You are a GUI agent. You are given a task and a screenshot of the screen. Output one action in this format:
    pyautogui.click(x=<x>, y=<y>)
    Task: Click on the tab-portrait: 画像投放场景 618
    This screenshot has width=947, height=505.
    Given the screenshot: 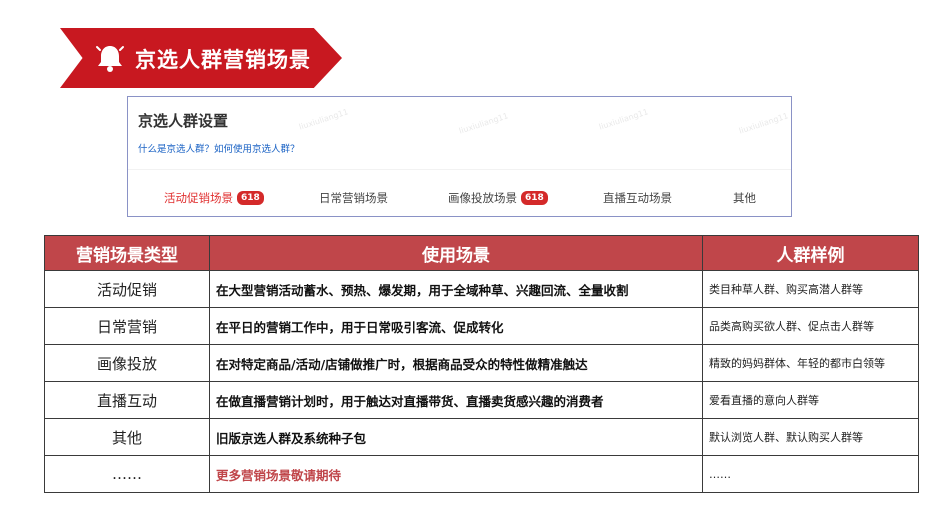 What is the action you would take?
    pyautogui.click(x=498, y=198)
    